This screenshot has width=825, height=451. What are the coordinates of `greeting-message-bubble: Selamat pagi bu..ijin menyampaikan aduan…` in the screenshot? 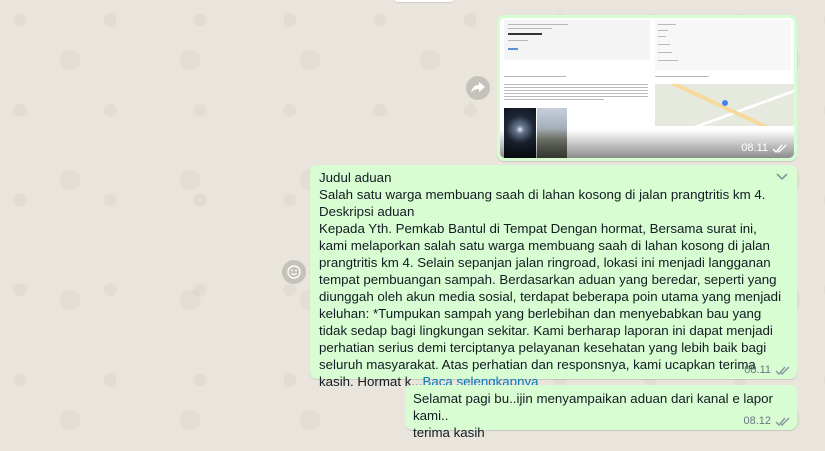 It's located at (601, 412).